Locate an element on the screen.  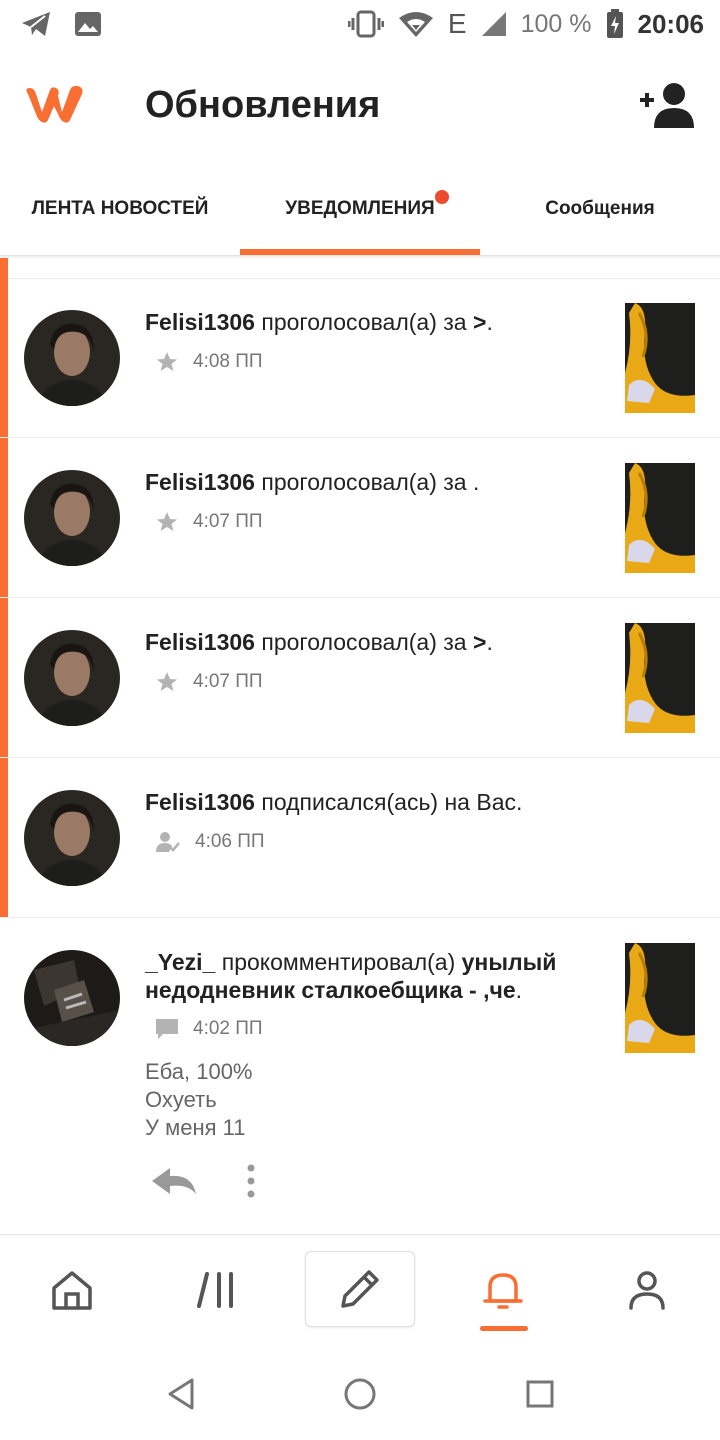
notification-text: Felisi1306 проголосовал(а) за . is located at coordinates (312, 482).